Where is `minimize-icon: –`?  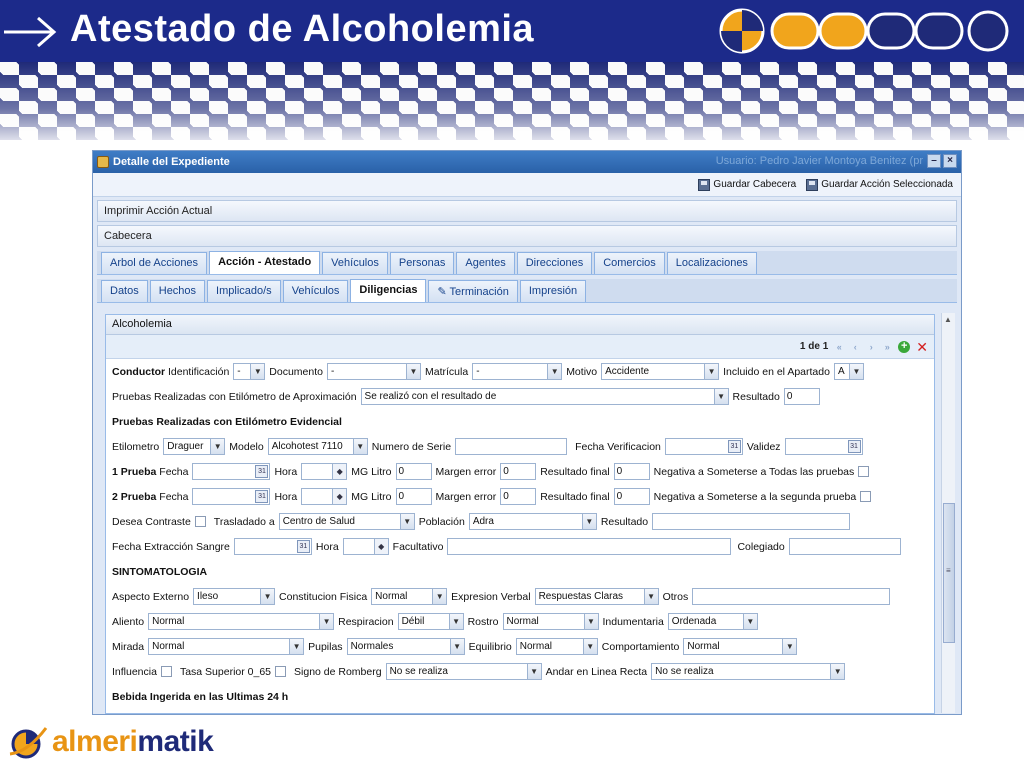 minimize-icon: – is located at coordinates (934, 161).